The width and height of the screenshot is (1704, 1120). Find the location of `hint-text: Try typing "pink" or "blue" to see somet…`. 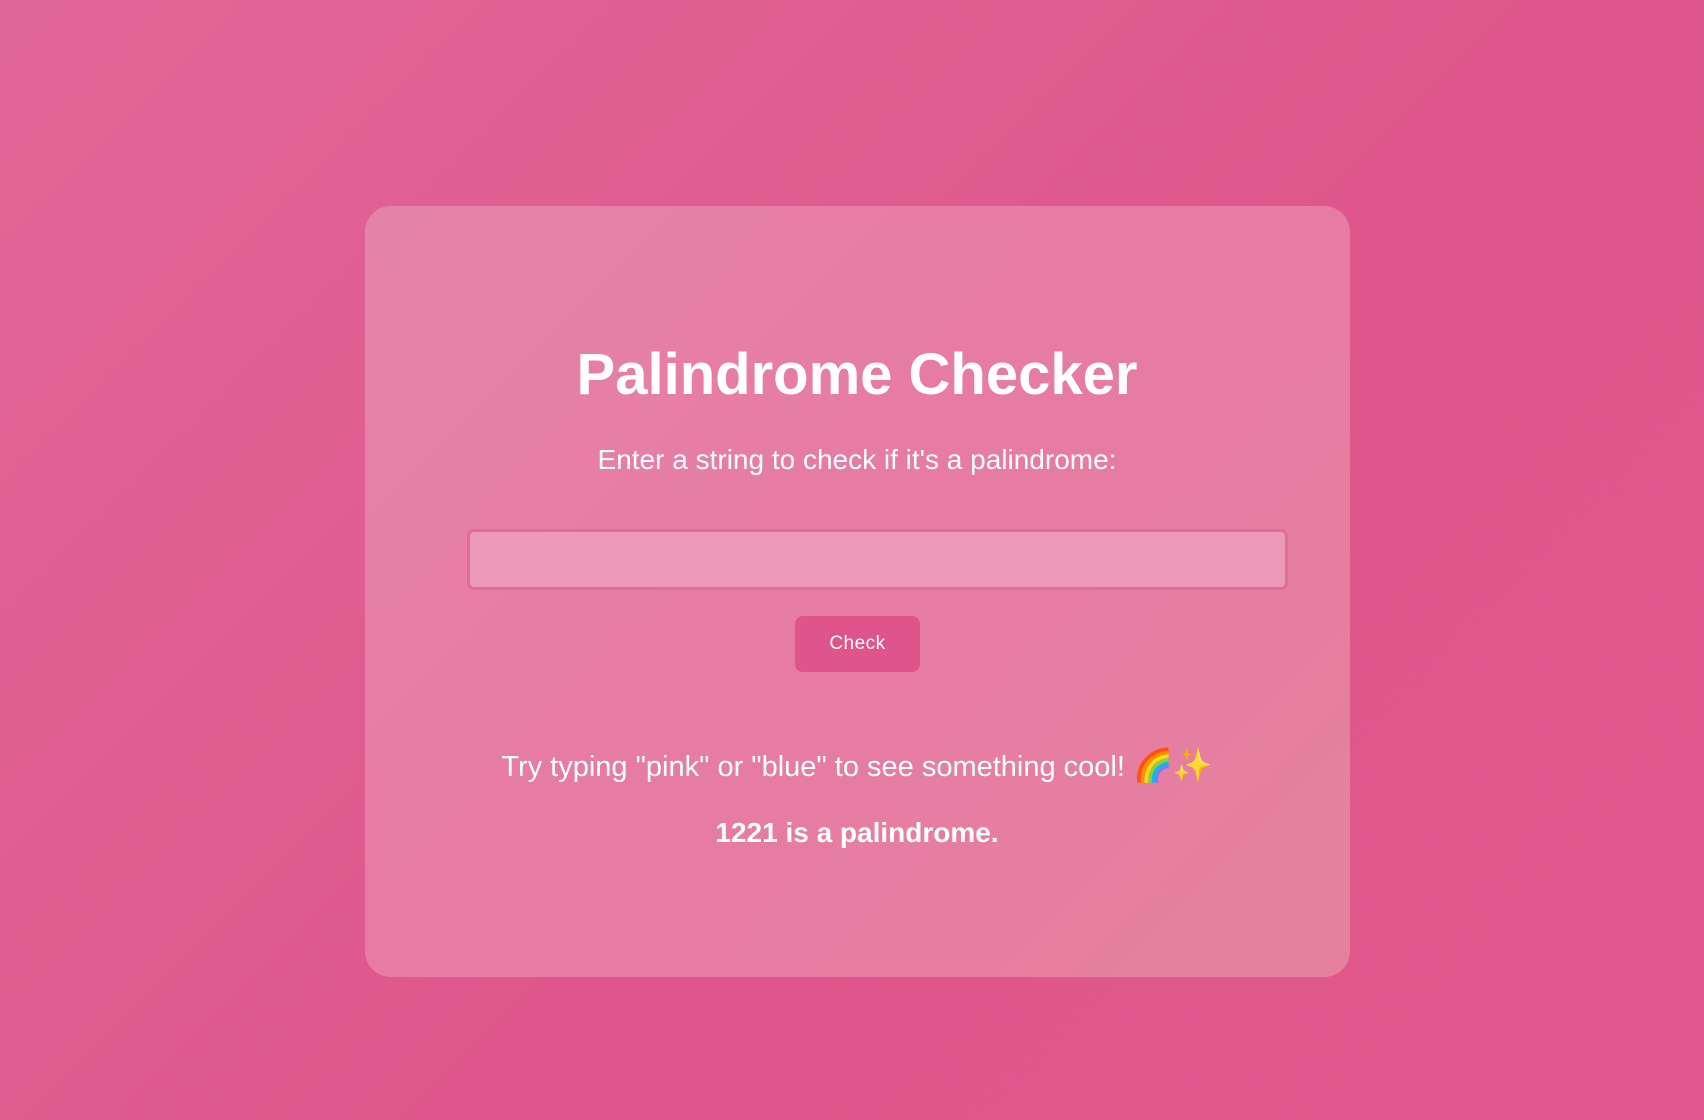

hint-text: Try typing "pink" or "blue" to see somet… is located at coordinates (852, 766).